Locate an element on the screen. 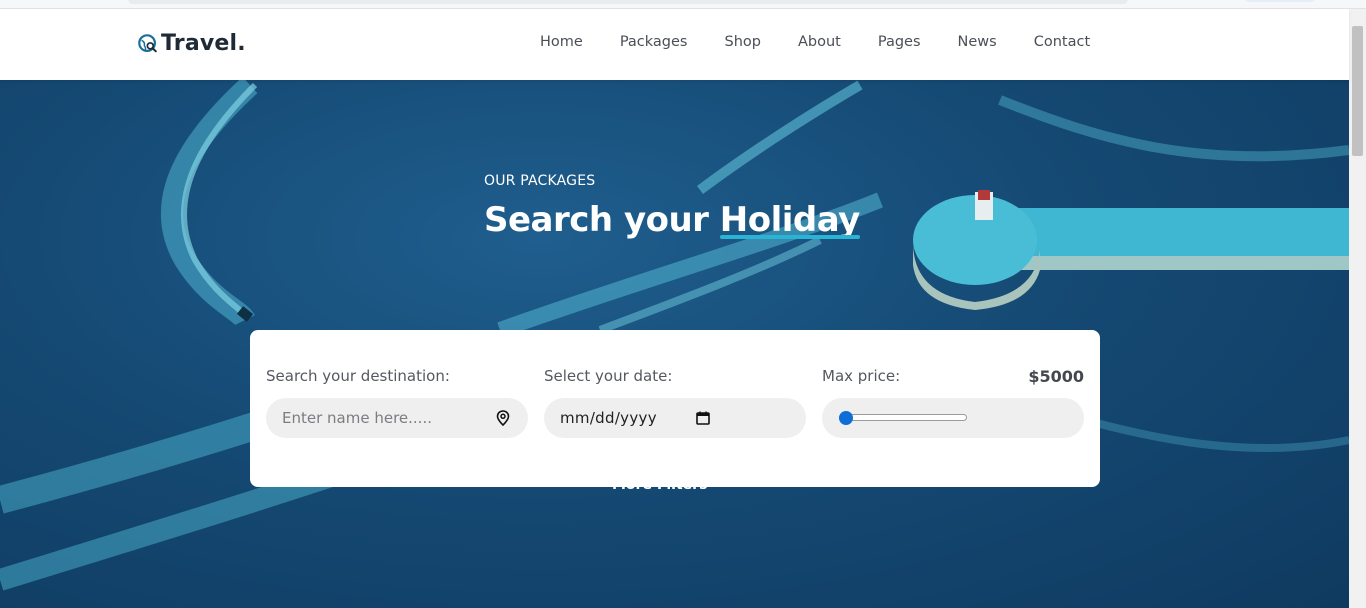 The width and height of the screenshot is (1366, 608). brand-name: Travel. is located at coordinates (203, 43).